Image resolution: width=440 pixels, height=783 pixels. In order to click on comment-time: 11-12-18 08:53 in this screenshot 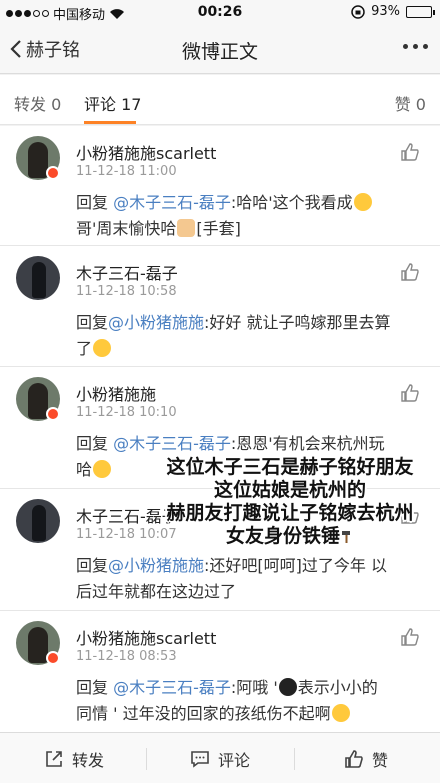, I will do `click(126, 656)`.